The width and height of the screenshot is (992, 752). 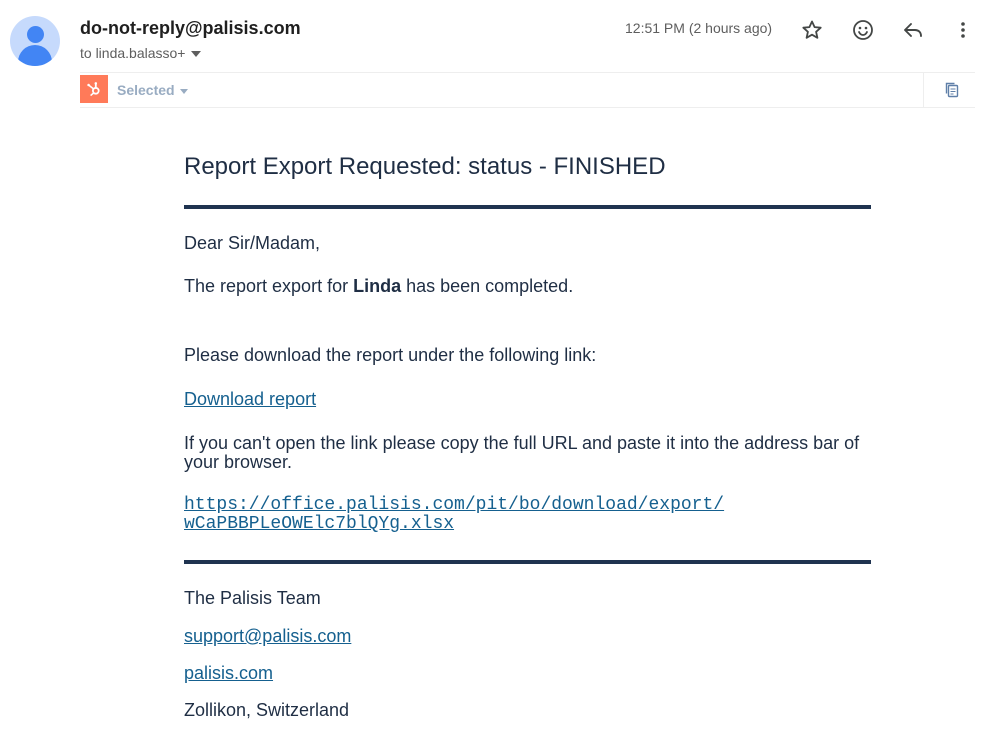 I want to click on recipient-label: to linda.balasso+, so click(x=133, y=53).